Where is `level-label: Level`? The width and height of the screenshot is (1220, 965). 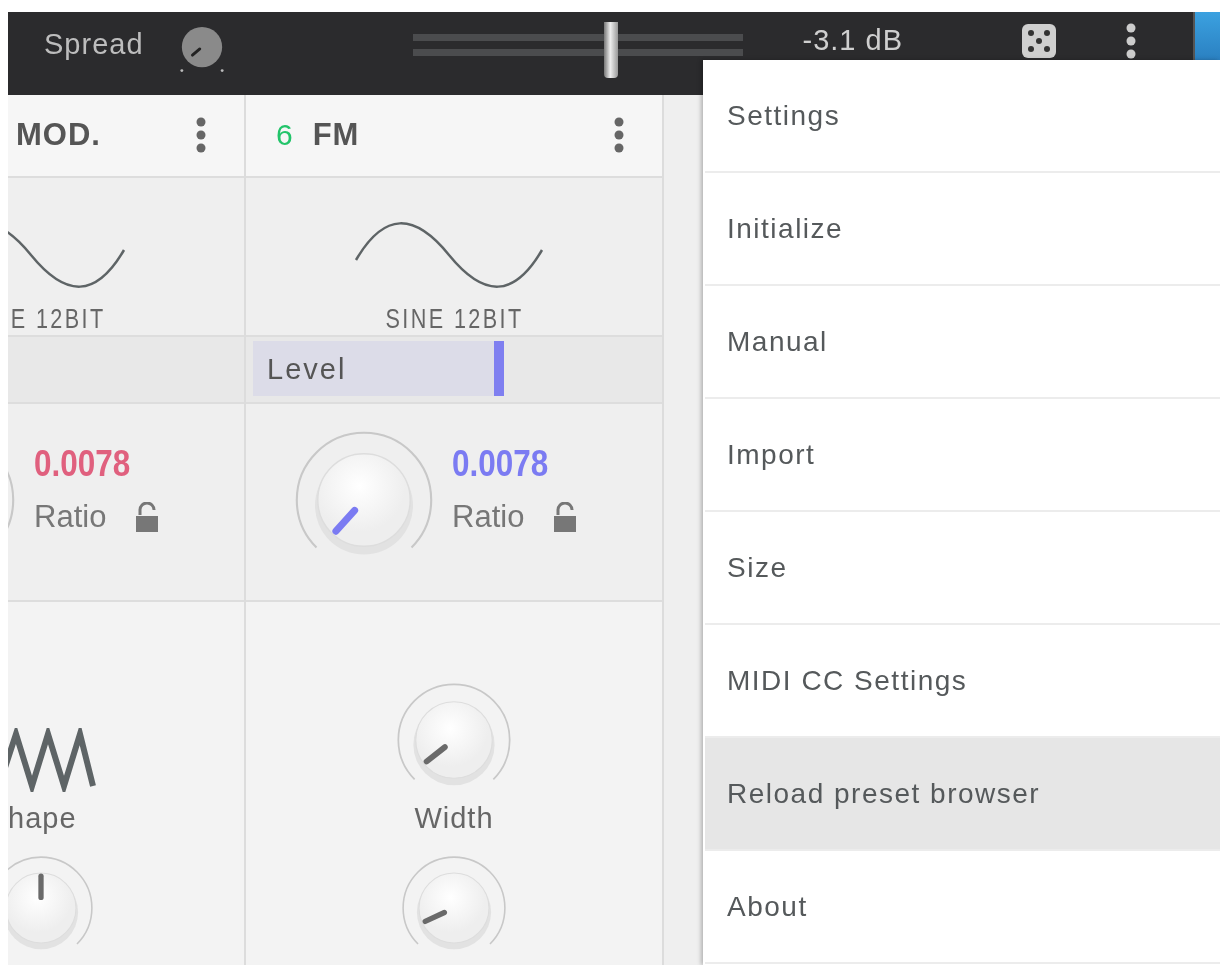 level-label: Level is located at coordinates (307, 369).